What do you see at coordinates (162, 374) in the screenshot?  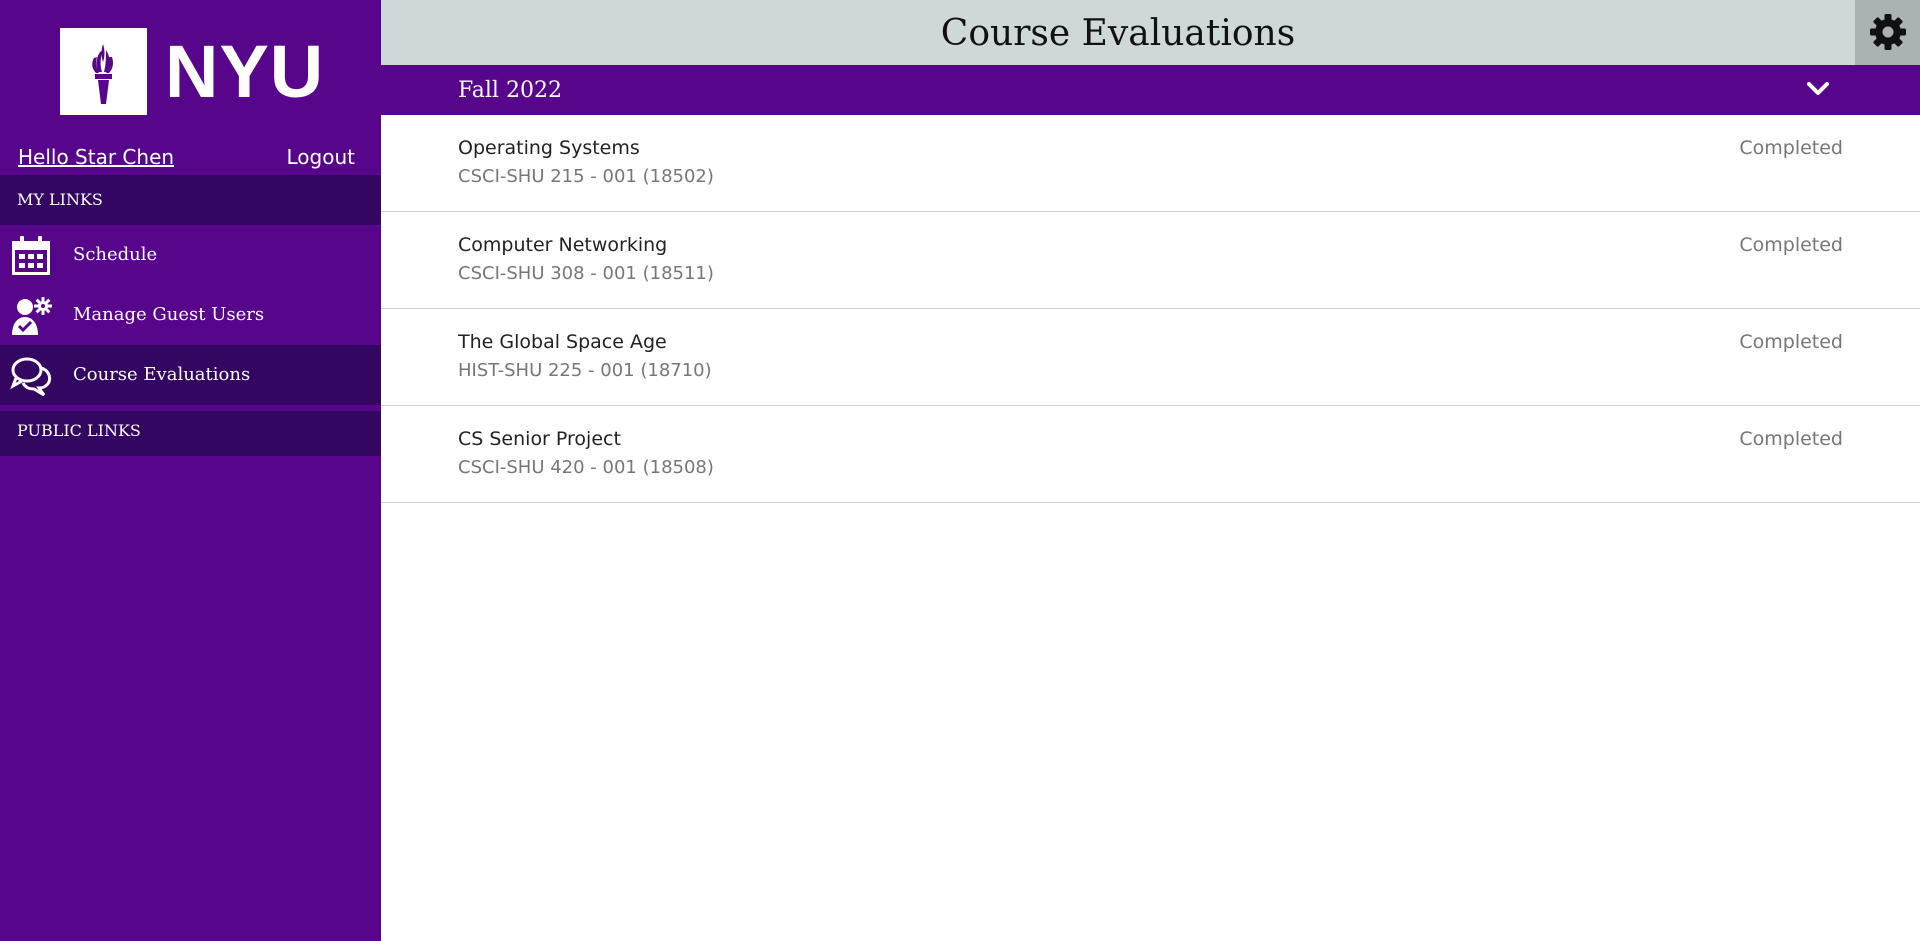 I see `sidebar-item-label: Course Evaluations` at bounding box center [162, 374].